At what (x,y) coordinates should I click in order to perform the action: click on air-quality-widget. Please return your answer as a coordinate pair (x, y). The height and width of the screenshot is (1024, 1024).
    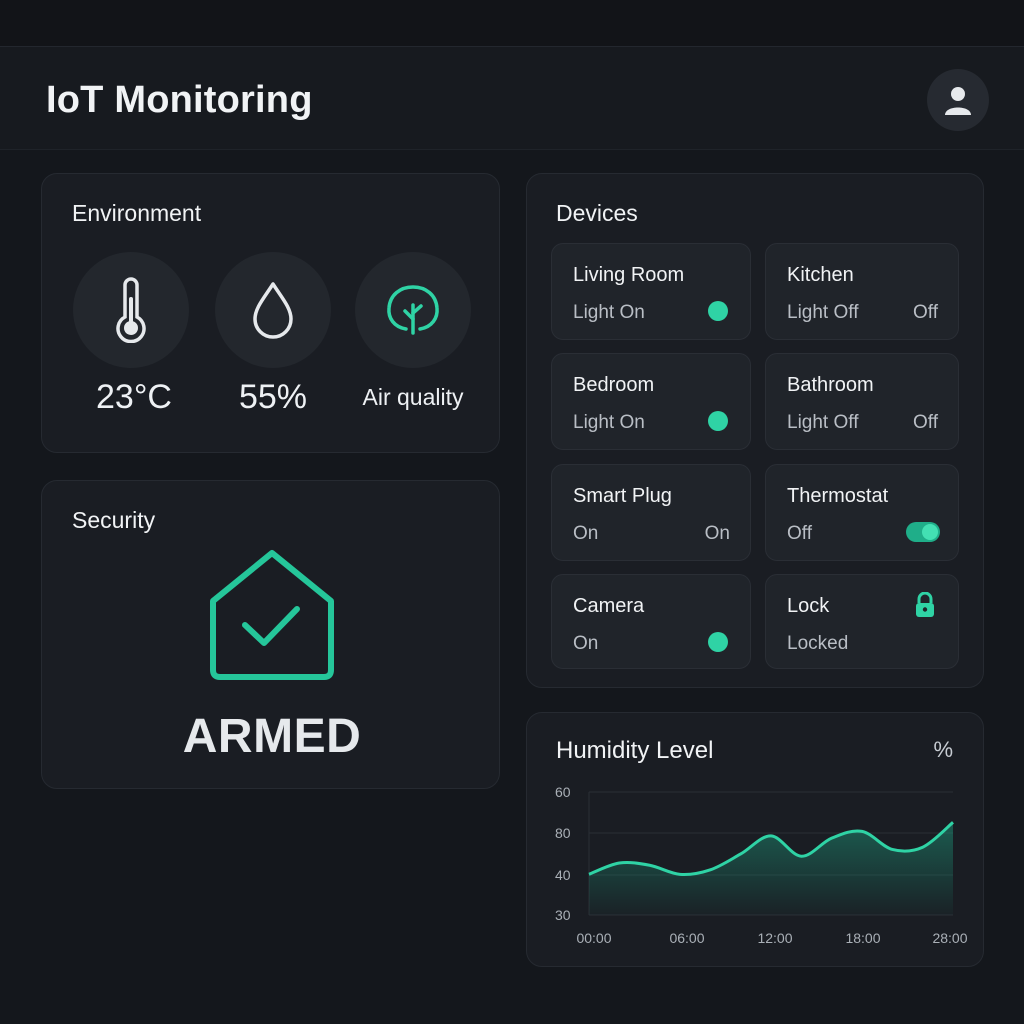
    Looking at the image, I should click on (413, 310).